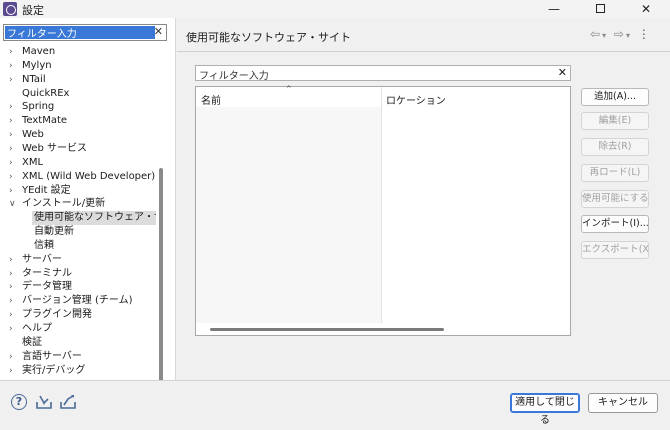  What do you see at coordinates (44, 402) in the screenshot?
I see `import-preferences-icon` at bounding box center [44, 402].